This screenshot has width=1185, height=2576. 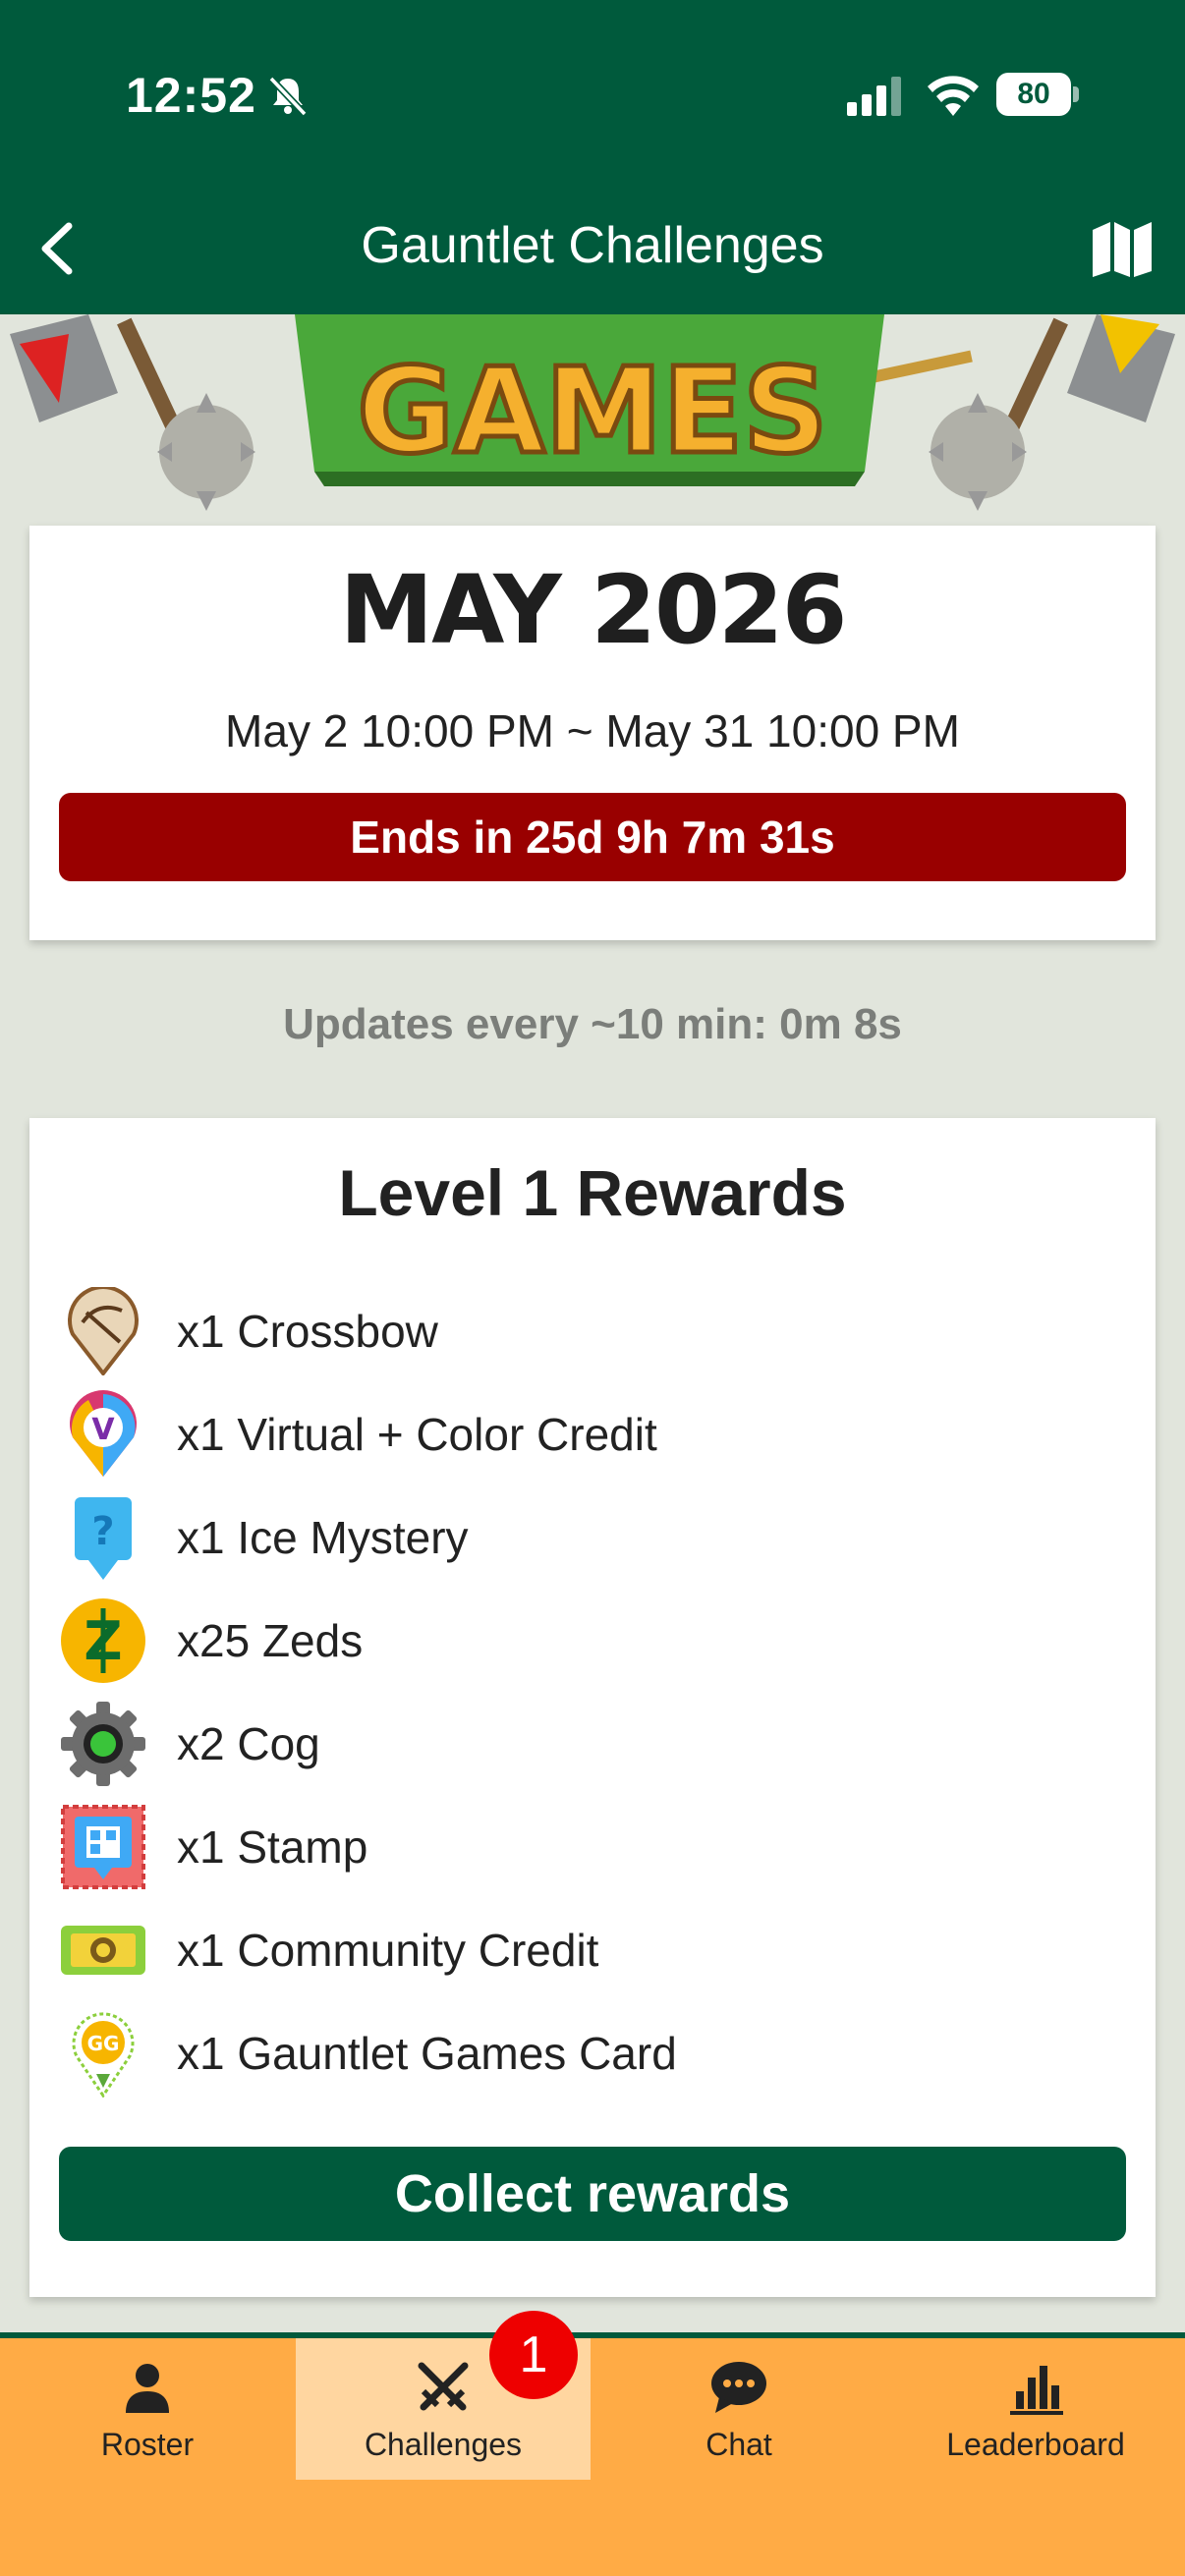 What do you see at coordinates (417, 1434) in the screenshot?
I see `reward-label: x1 Virtual + Color Credit` at bounding box center [417, 1434].